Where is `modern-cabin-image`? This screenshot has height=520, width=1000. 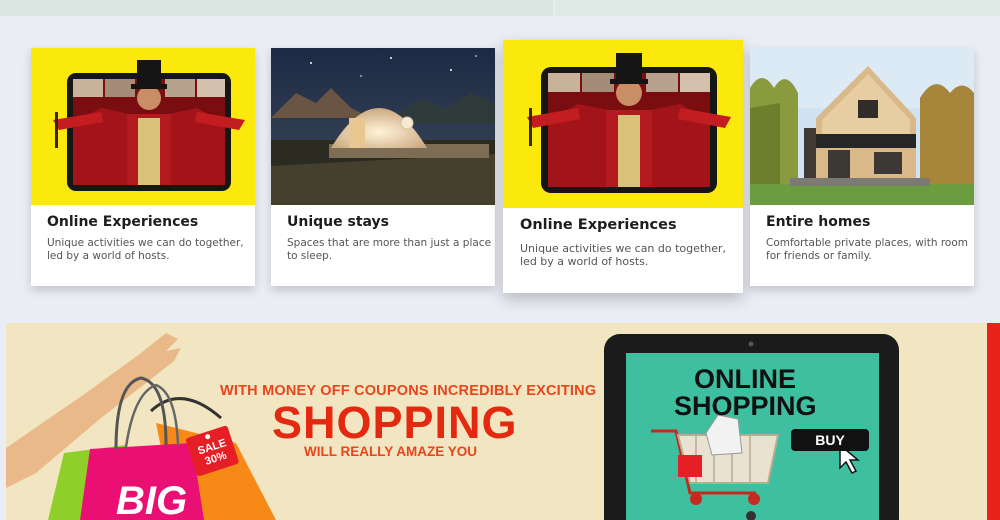
modern-cabin-image is located at coordinates (862, 126).